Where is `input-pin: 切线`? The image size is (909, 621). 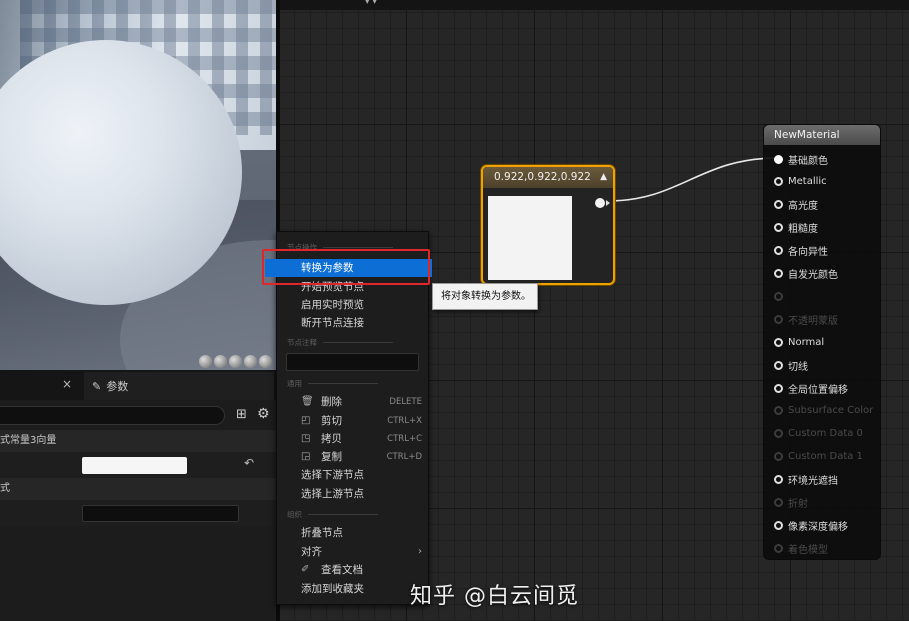
input-pin: 切线 is located at coordinates (791, 365).